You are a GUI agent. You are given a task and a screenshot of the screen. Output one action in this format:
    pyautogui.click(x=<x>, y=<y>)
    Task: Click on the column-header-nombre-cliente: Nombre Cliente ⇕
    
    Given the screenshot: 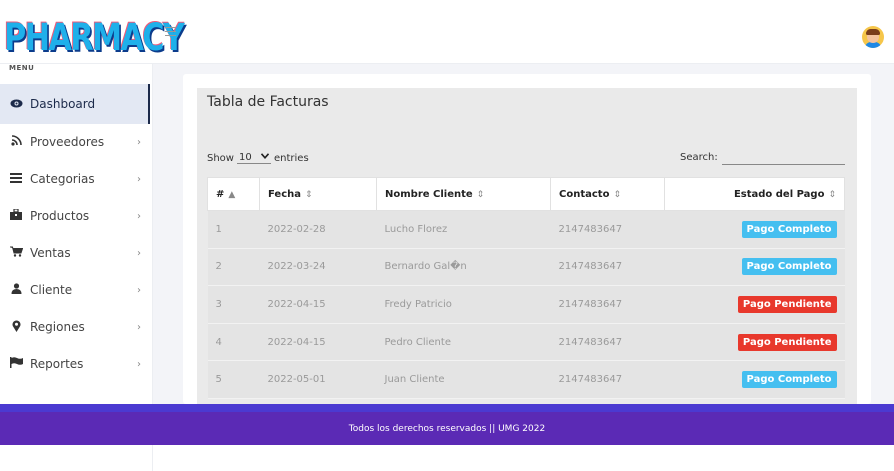 What is the action you would take?
    pyautogui.click(x=463, y=194)
    